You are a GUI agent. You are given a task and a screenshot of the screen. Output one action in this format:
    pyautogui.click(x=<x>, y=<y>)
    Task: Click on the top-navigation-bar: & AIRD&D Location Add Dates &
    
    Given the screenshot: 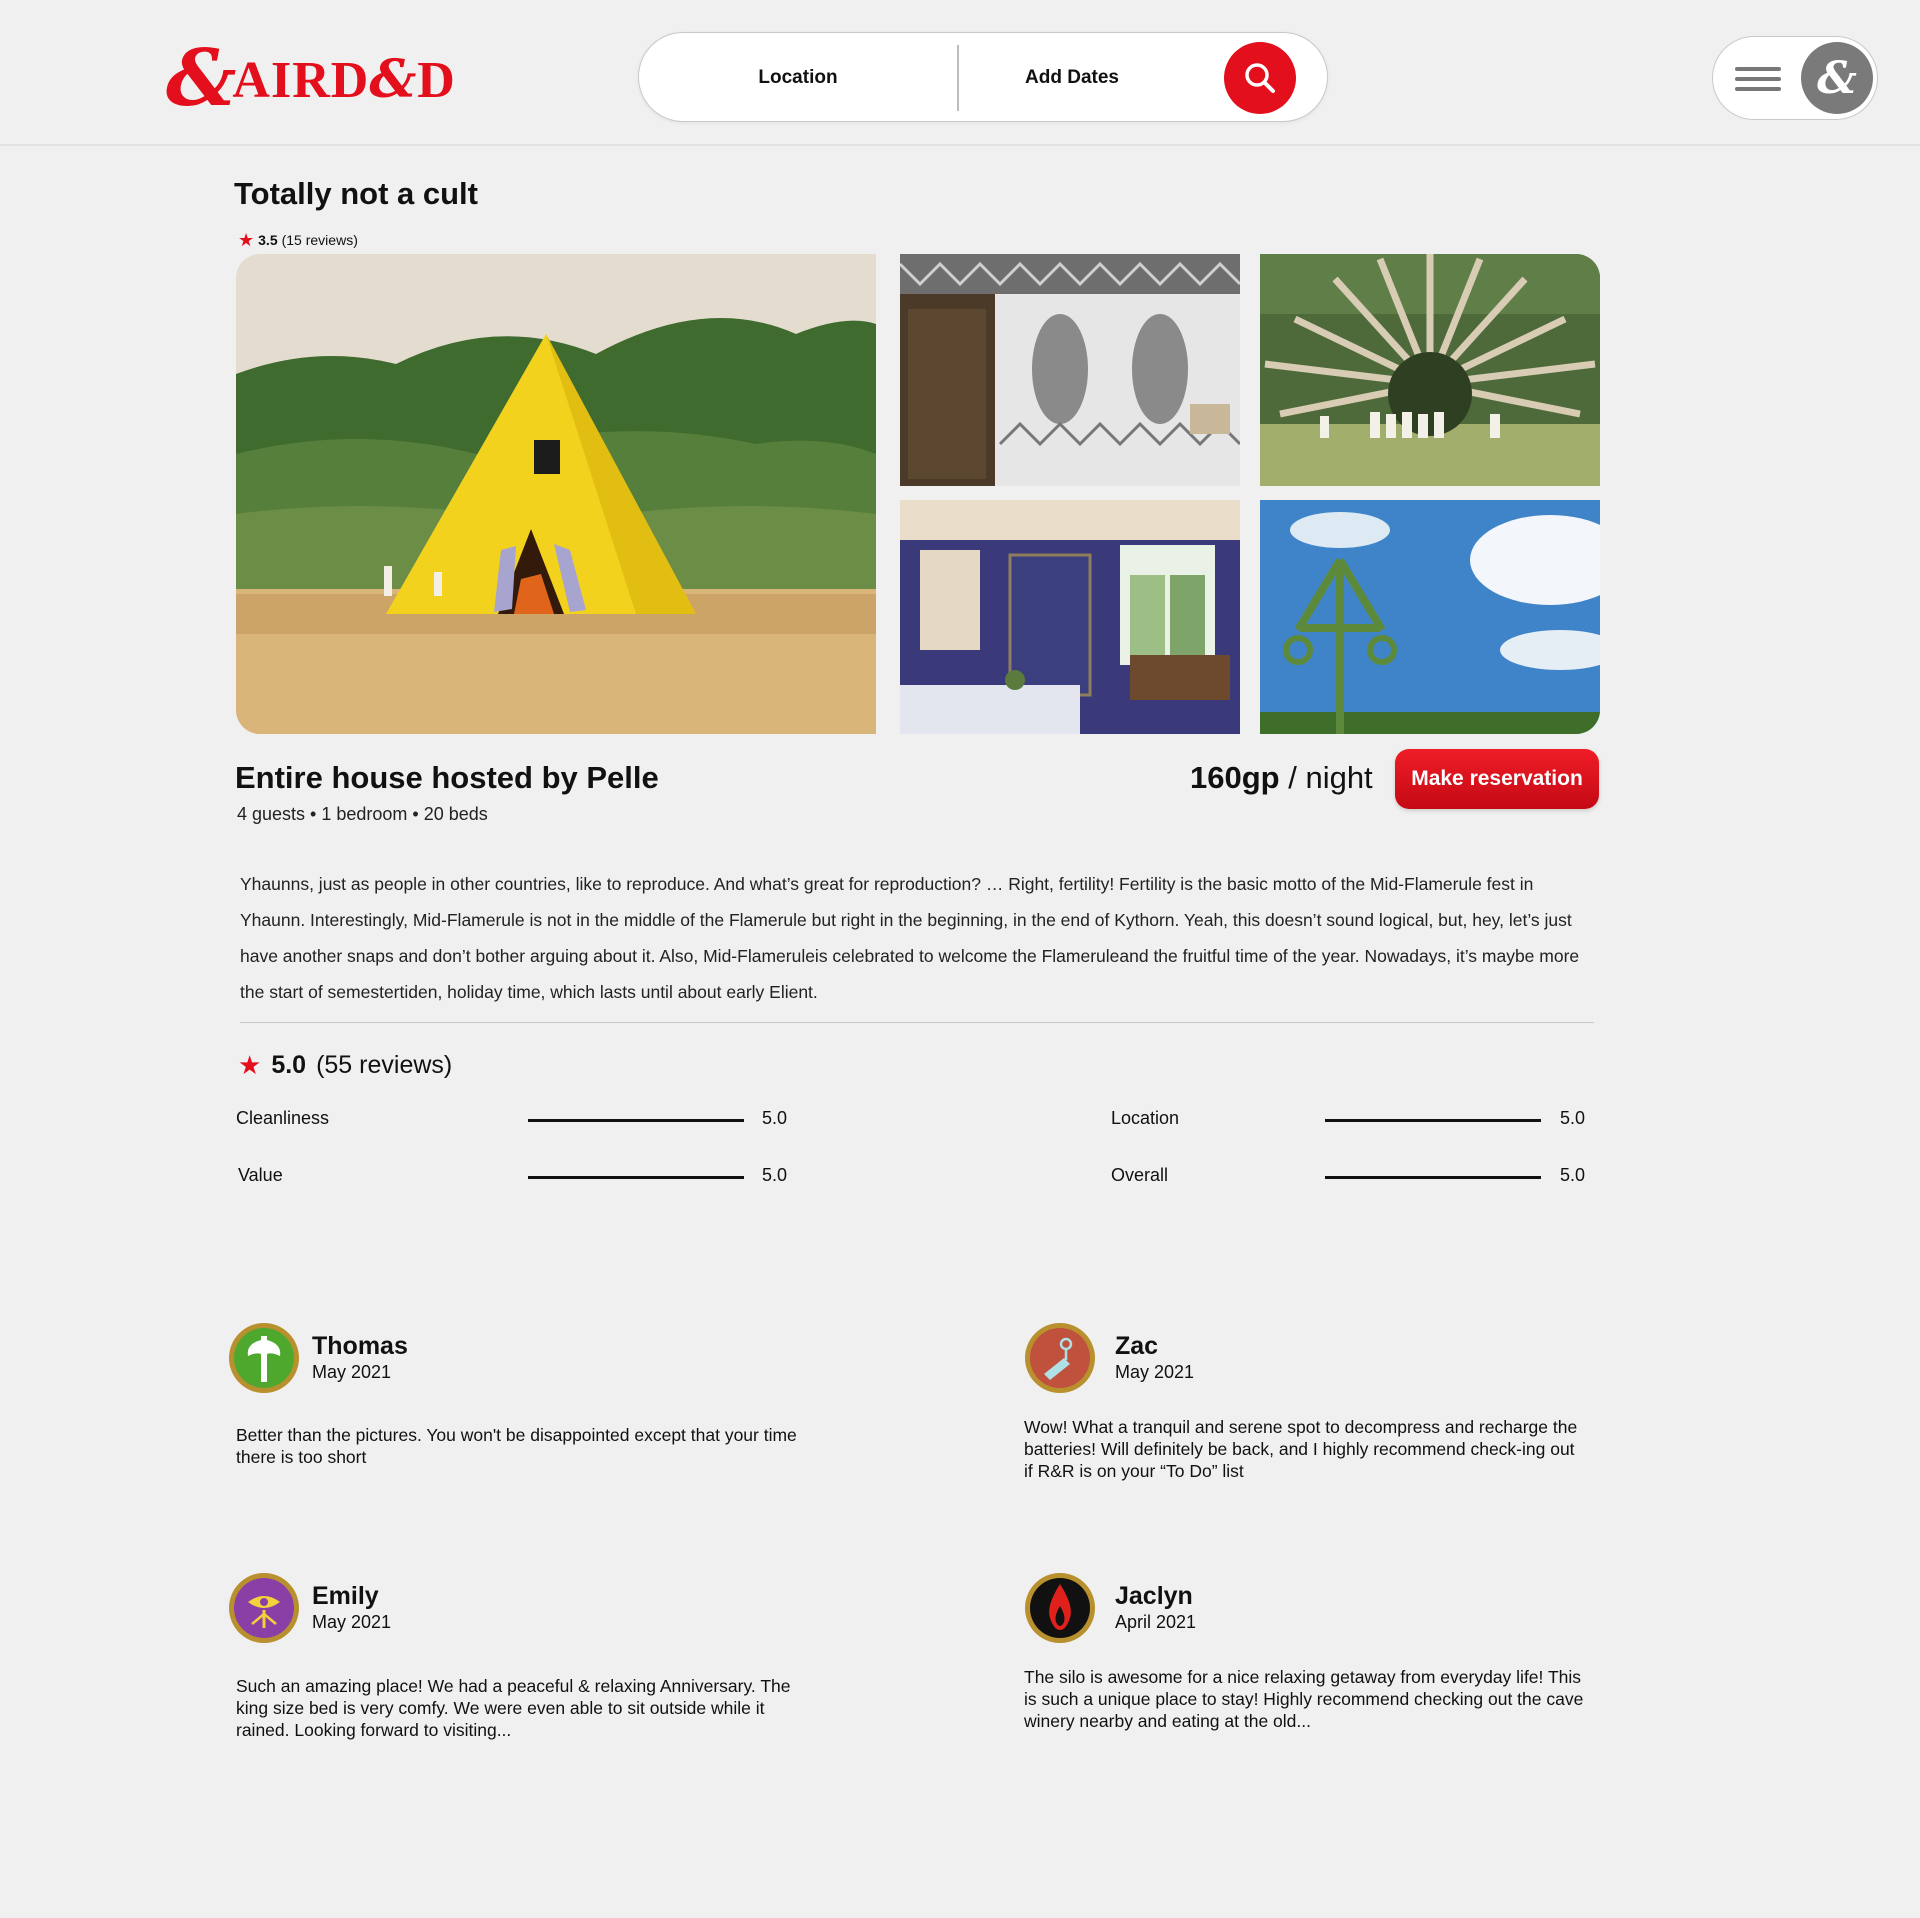 What is the action you would take?
    pyautogui.click(x=960, y=73)
    